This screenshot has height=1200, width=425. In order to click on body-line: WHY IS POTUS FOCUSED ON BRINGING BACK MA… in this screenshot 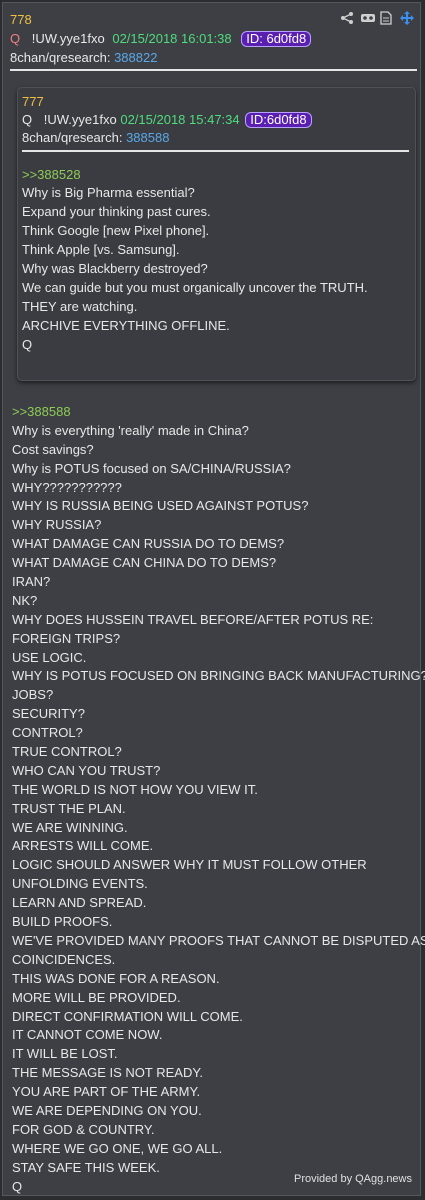, I will do `click(218, 676)`.